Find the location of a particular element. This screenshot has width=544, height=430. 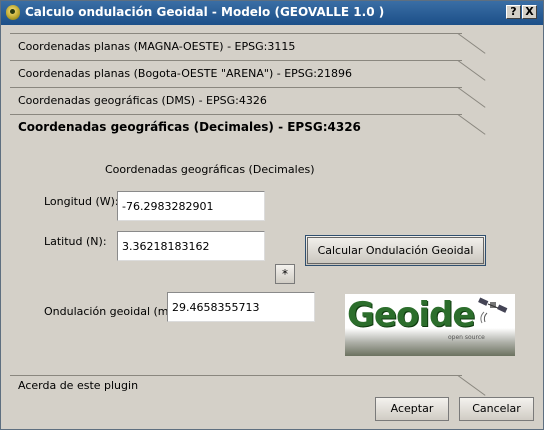

close-button: X is located at coordinates (529, 12).